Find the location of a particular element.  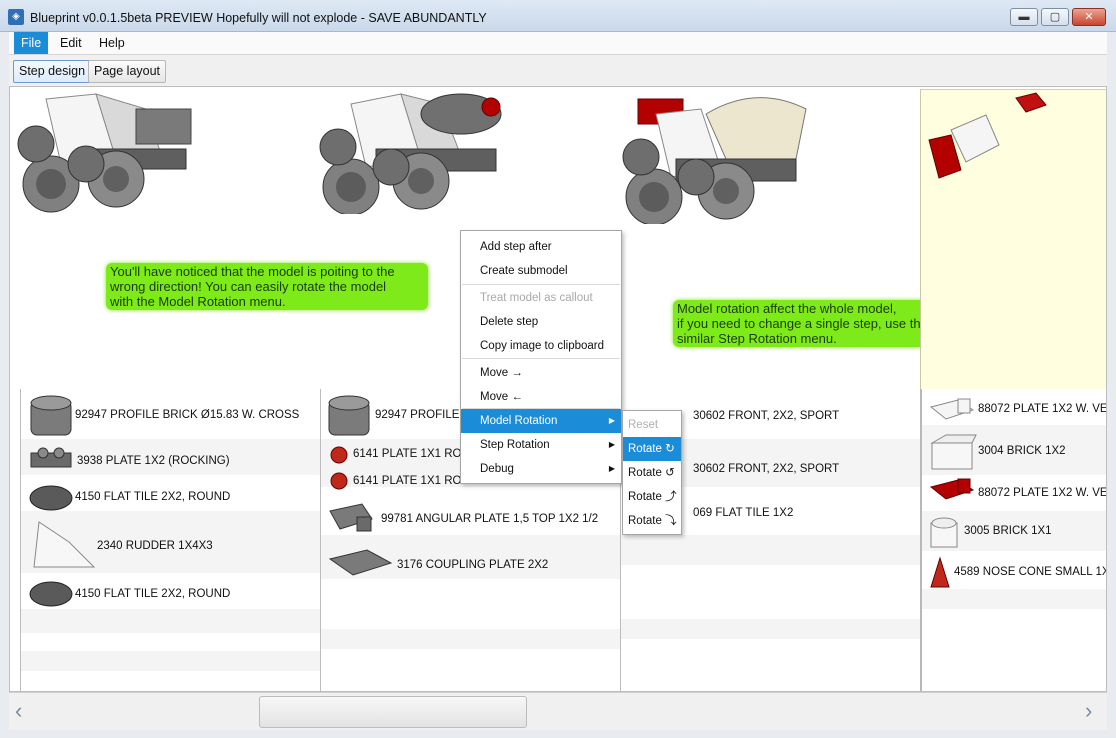

step-3-model-image is located at coordinates (716, 156).